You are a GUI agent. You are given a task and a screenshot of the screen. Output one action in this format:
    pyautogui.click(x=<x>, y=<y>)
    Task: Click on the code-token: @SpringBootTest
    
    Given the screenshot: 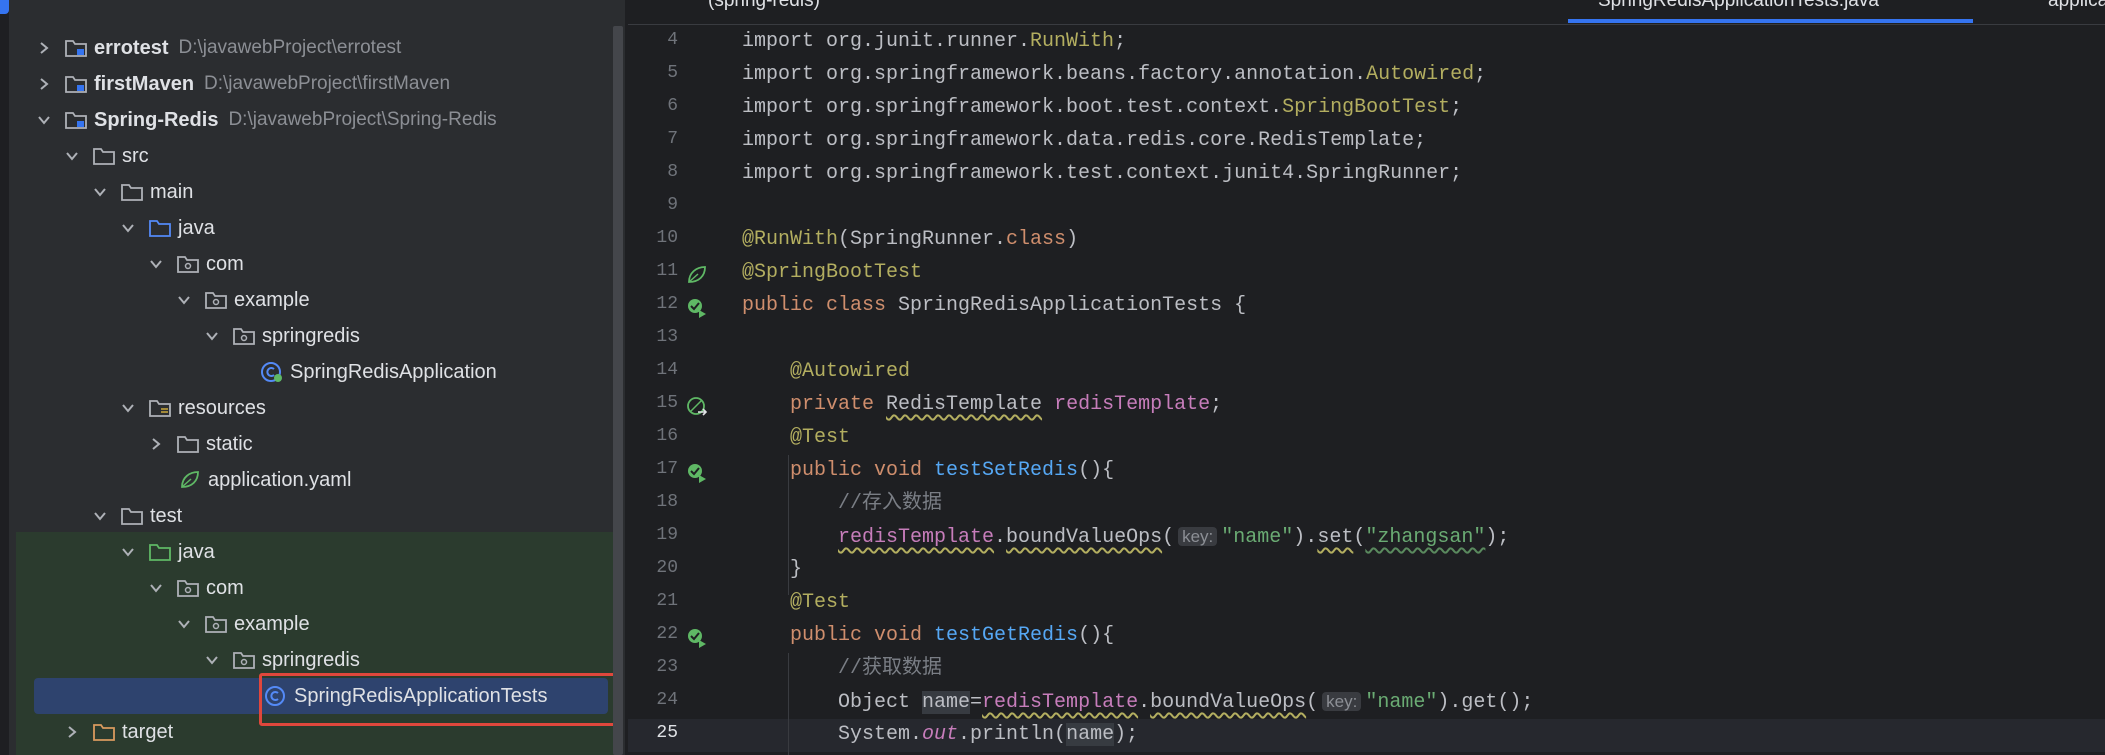 What is the action you would take?
    pyautogui.click(x=832, y=272)
    